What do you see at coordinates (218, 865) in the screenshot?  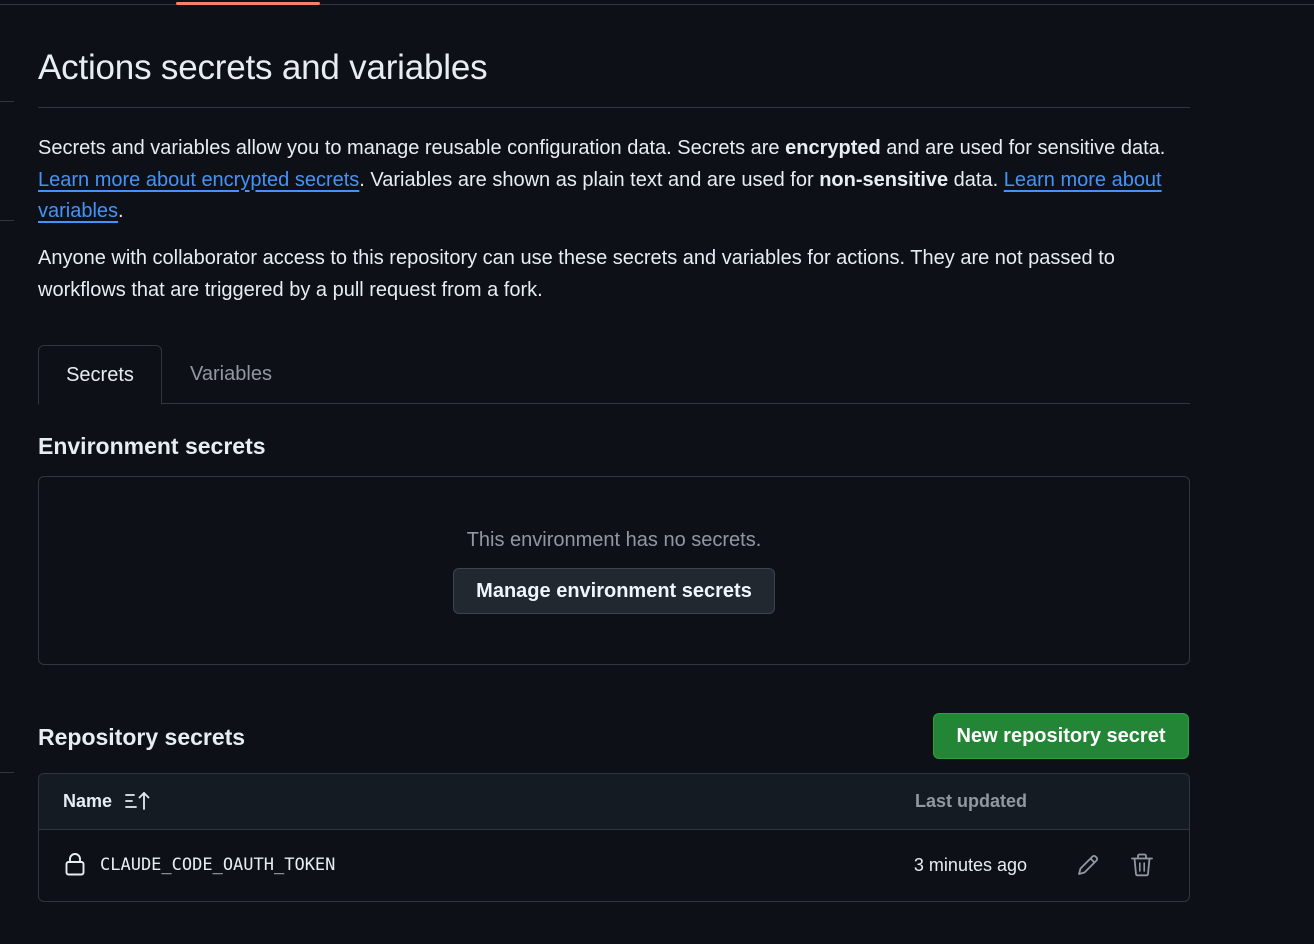 I see `secret-name: CLAUDE_CODE_OAUTH_TOKEN` at bounding box center [218, 865].